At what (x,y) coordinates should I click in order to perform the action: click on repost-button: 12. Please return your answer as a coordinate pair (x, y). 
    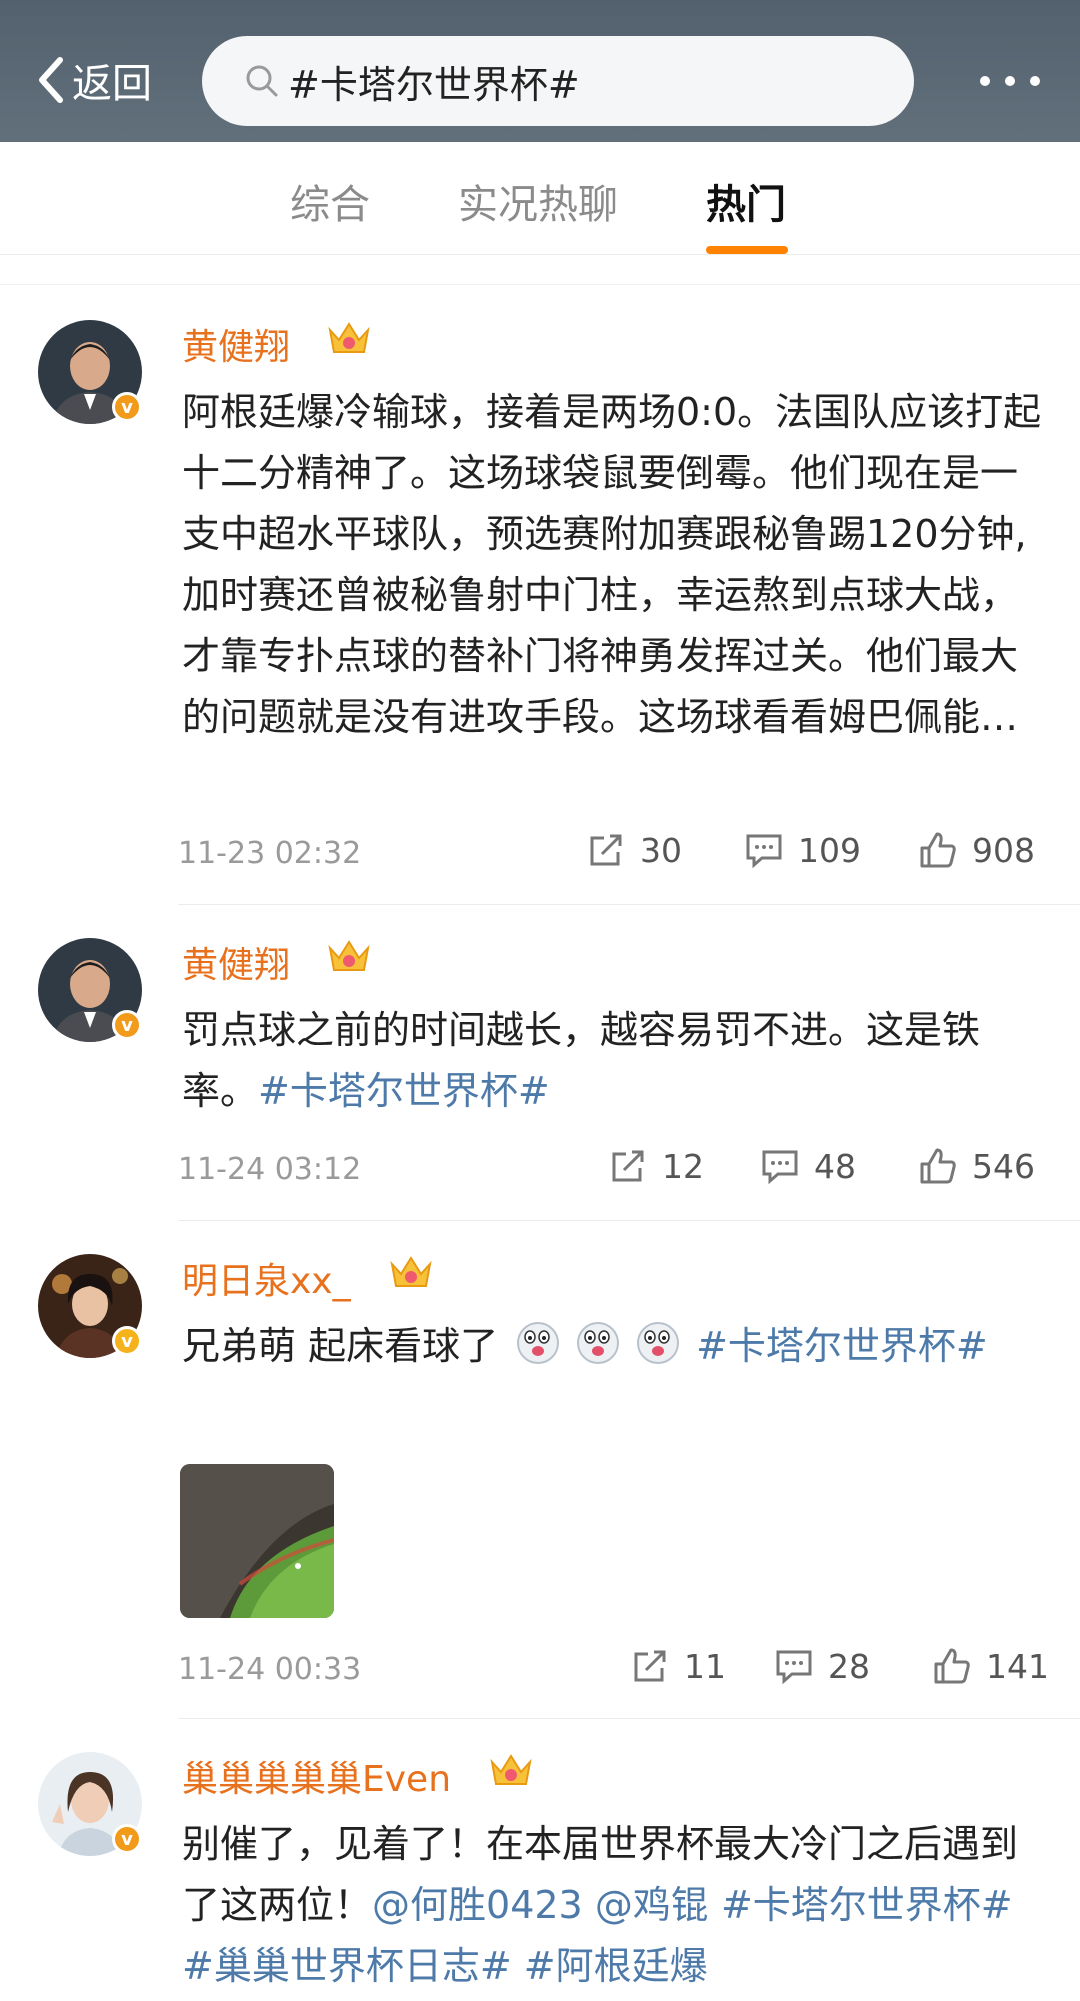
    Looking at the image, I should click on (656, 1166).